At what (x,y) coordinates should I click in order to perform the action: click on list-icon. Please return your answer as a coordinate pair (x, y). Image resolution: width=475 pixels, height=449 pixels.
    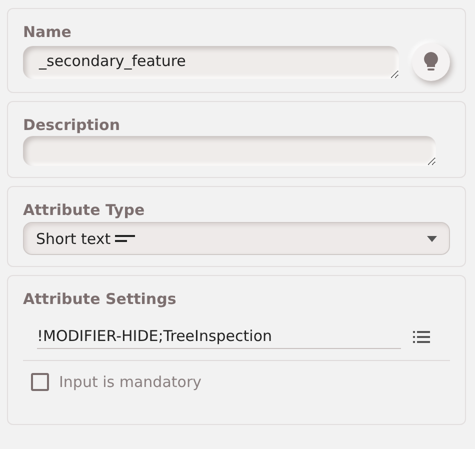
    Looking at the image, I should click on (421, 336).